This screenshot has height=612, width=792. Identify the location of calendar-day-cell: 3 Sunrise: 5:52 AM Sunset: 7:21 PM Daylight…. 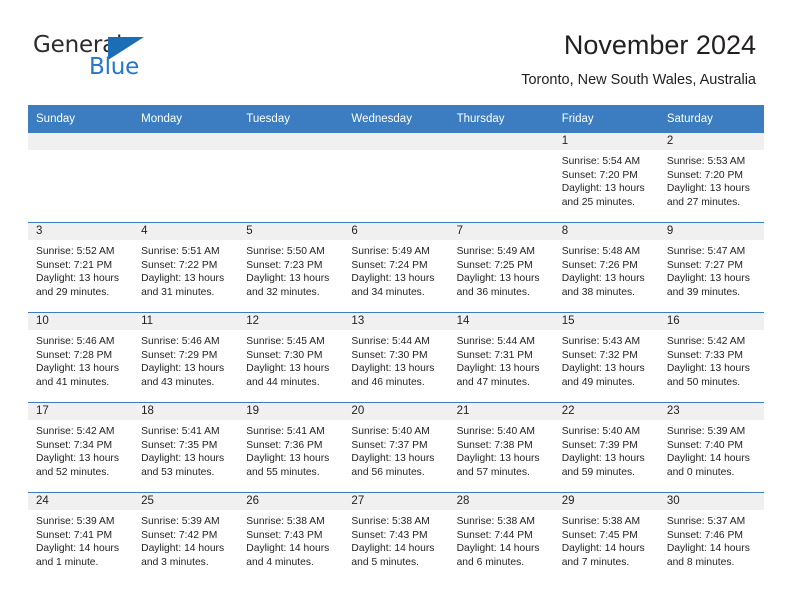
(81, 267).